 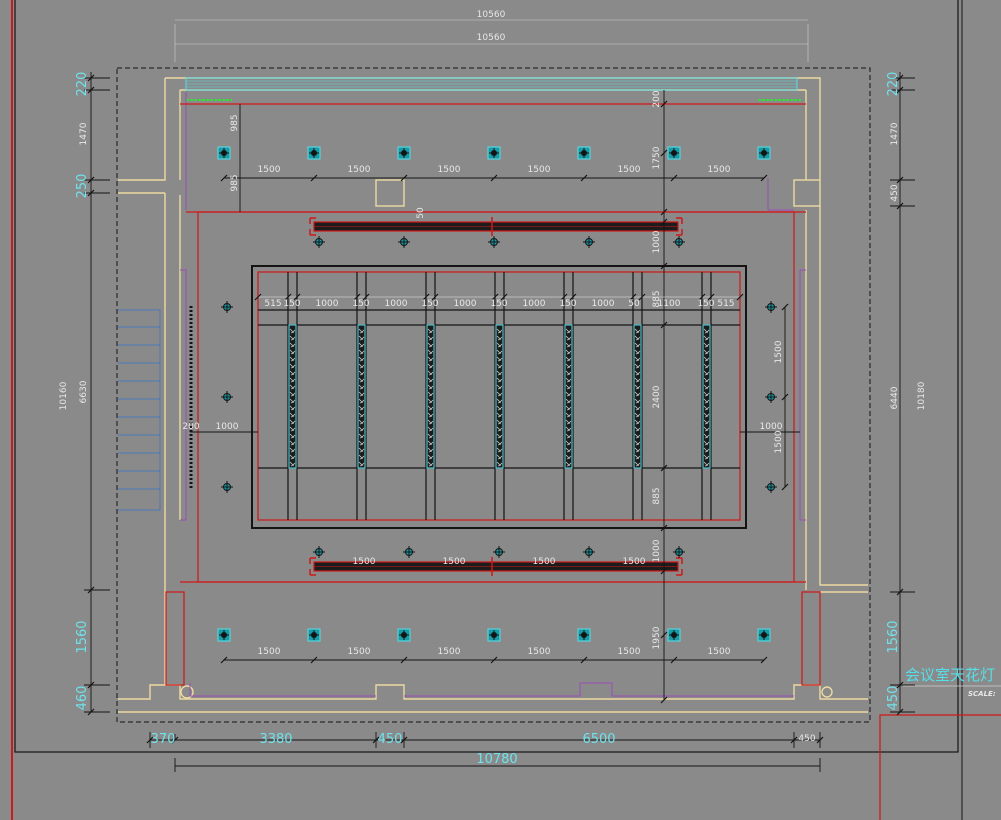 What do you see at coordinates (719, 652) in the screenshot?
I see `bottom-spacing-6: 1500` at bounding box center [719, 652].